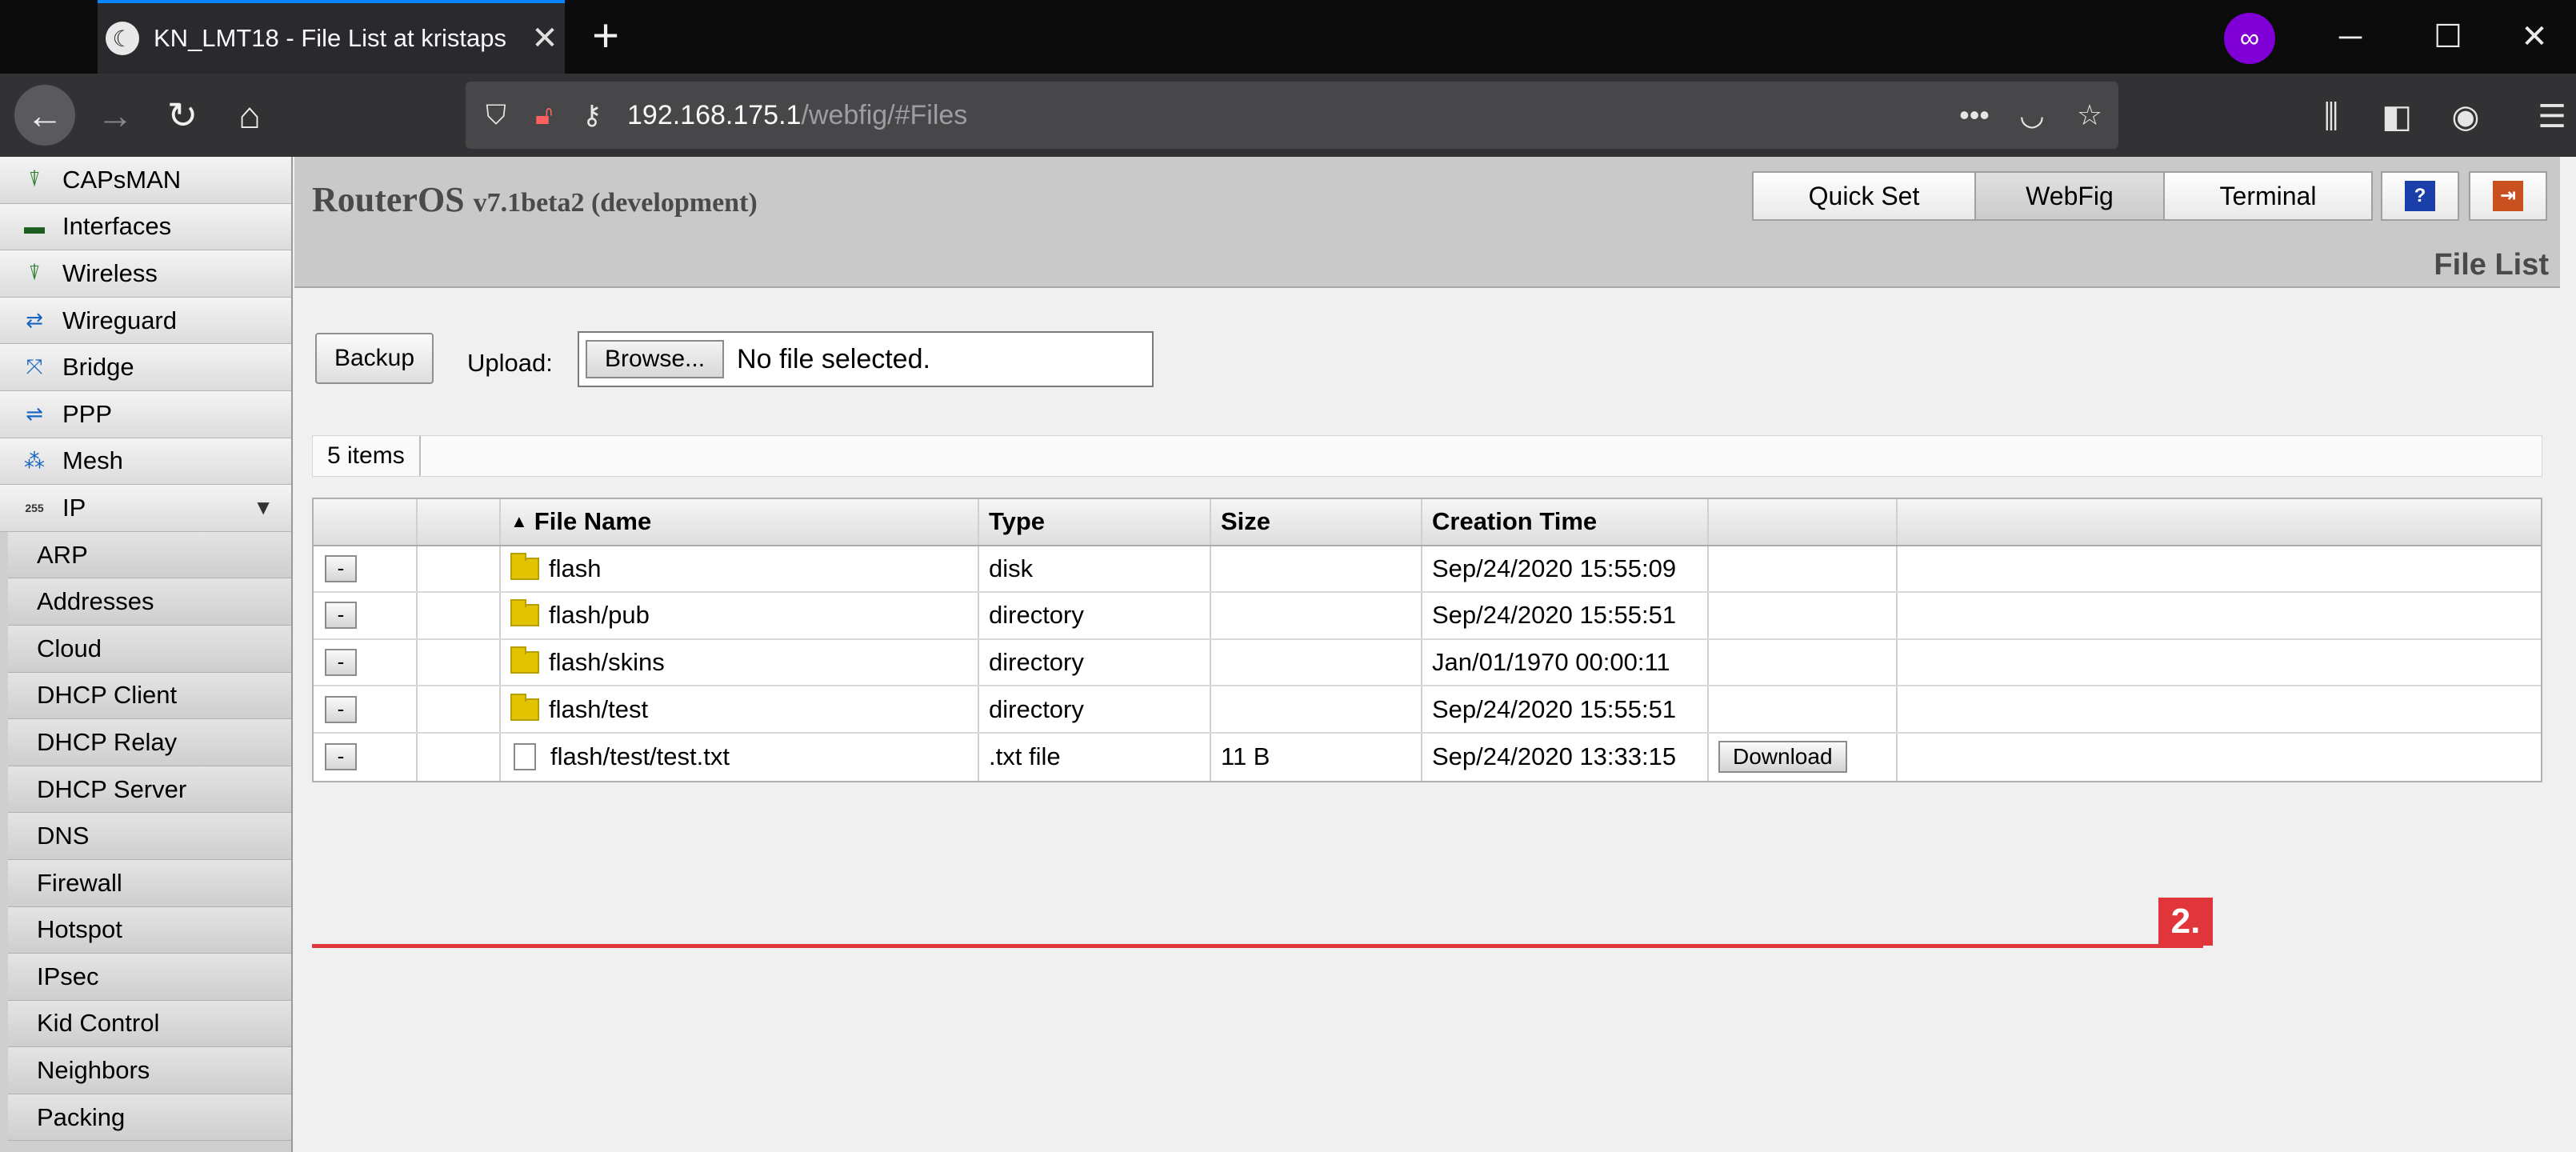 Image resolution: width=2576 pixels, height=1152 pixels. I want to click on key-icon: ⚷, so click(592, 115).